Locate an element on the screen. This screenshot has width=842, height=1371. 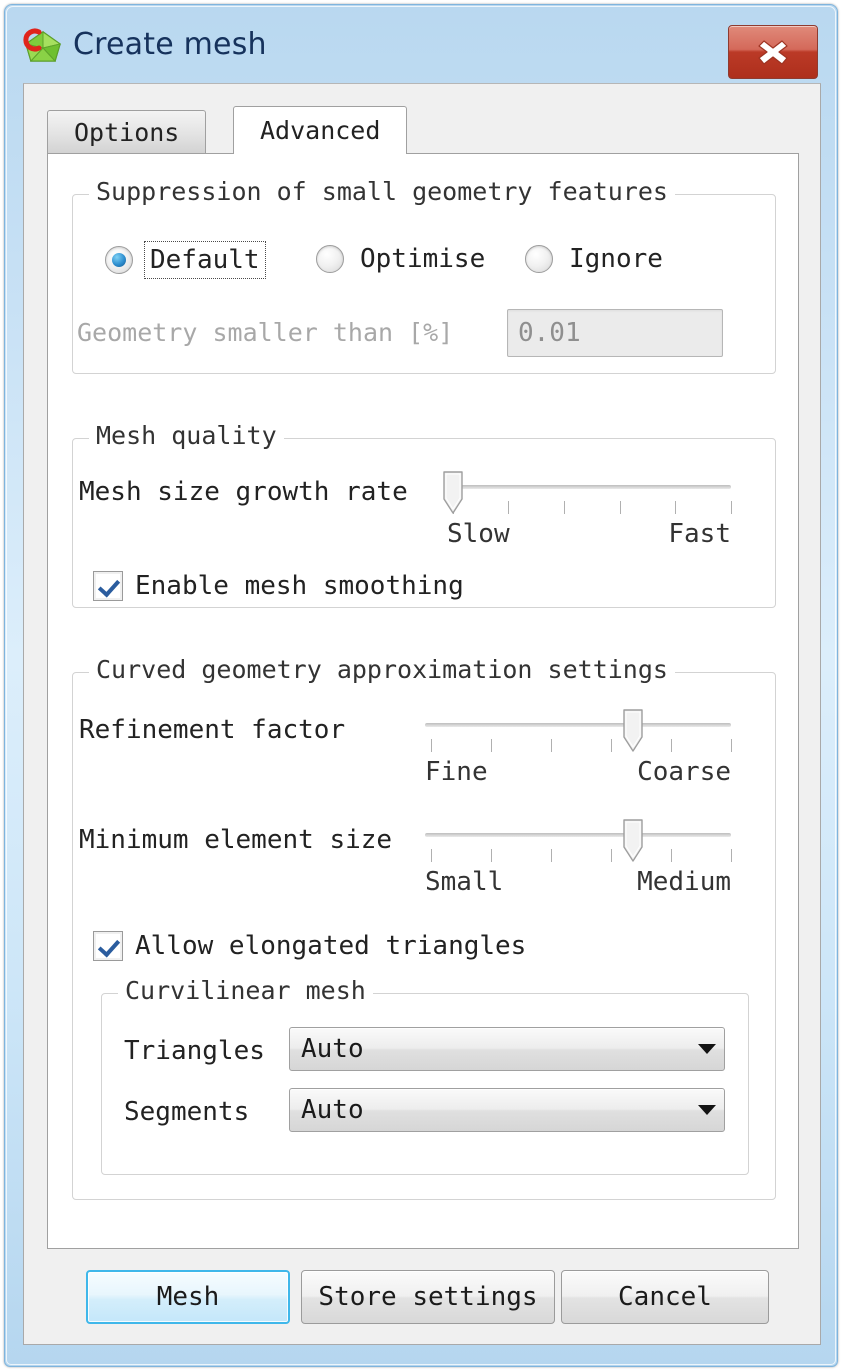
radio-ignore-label: Ignore is located at coordinates (616, 259).